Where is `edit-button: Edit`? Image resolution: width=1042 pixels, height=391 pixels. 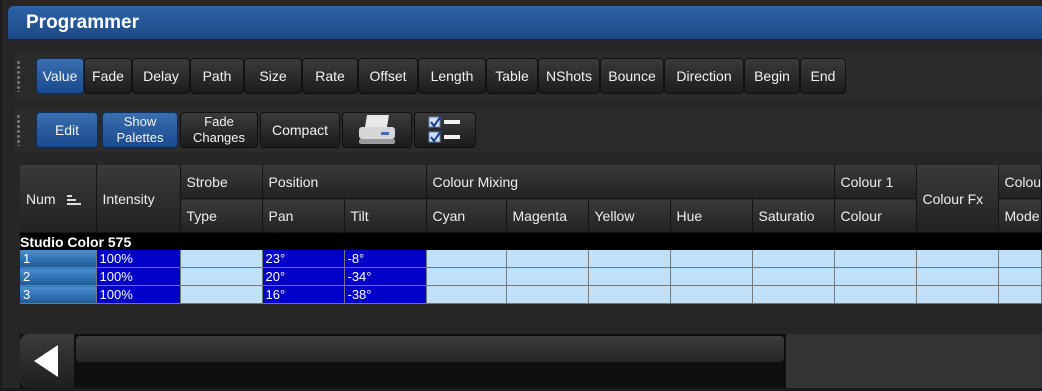
edit-button: Edit is located at coordinates (67, 130).